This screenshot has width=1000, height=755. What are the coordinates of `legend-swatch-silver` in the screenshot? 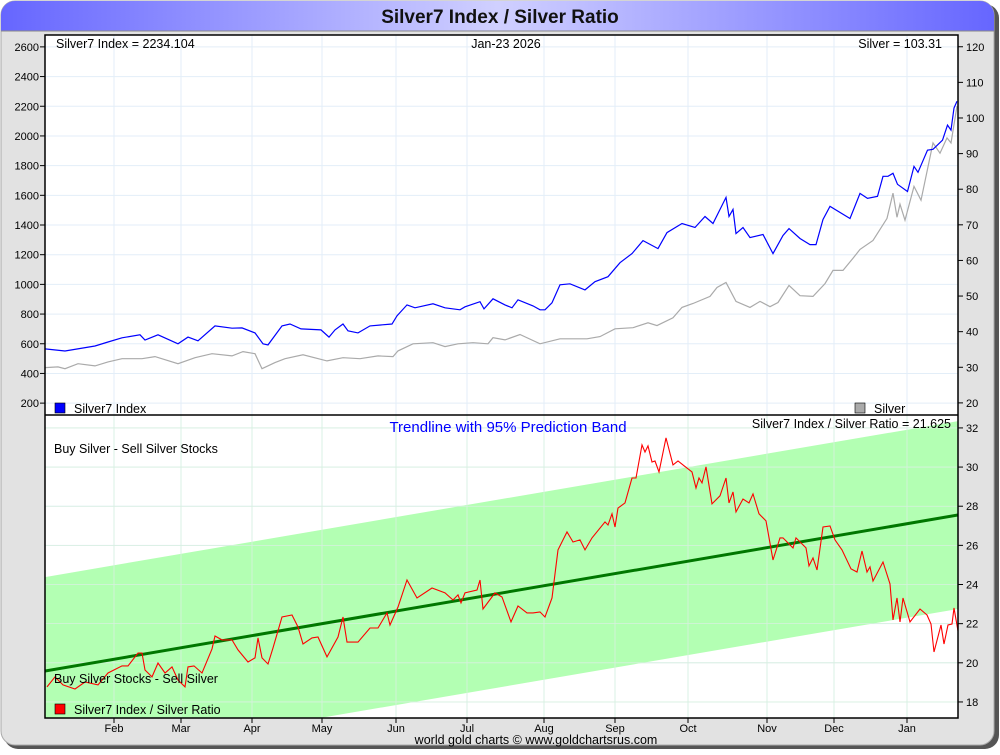 It's located at (860, 408).